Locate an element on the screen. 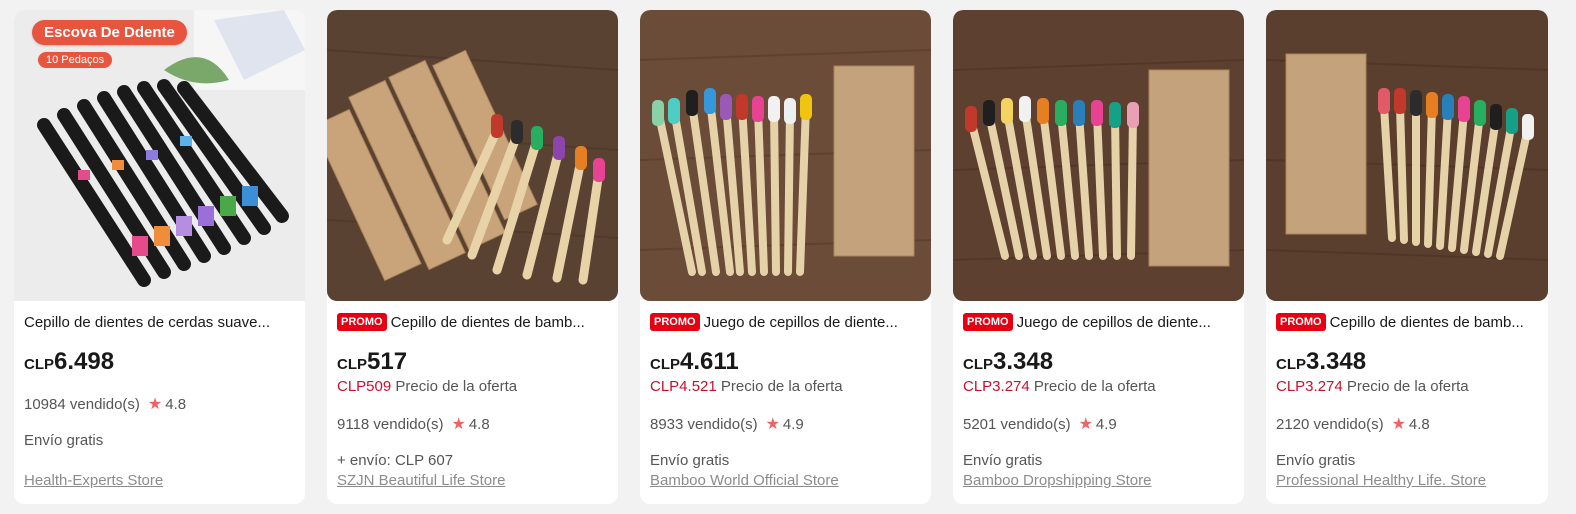 This screenshot has width=1576, height=514. offer-price: CLP509 is located at coordinates (364, 386).